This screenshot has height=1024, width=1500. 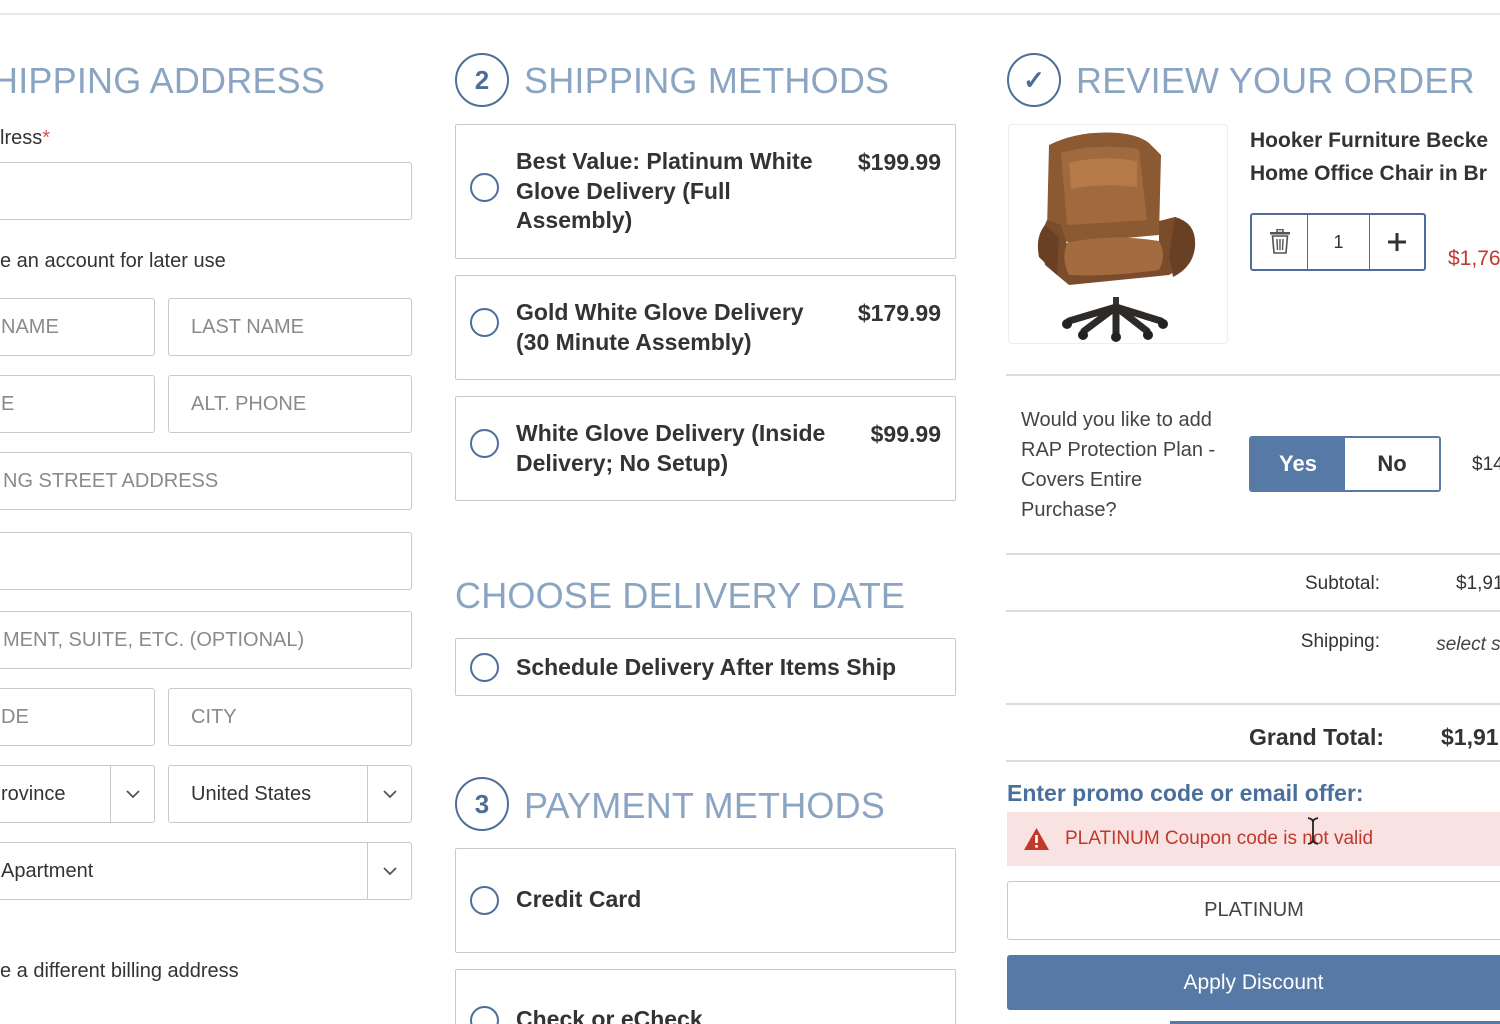 I want to click on increase-quantity-button, so click(x=1397, y=242).